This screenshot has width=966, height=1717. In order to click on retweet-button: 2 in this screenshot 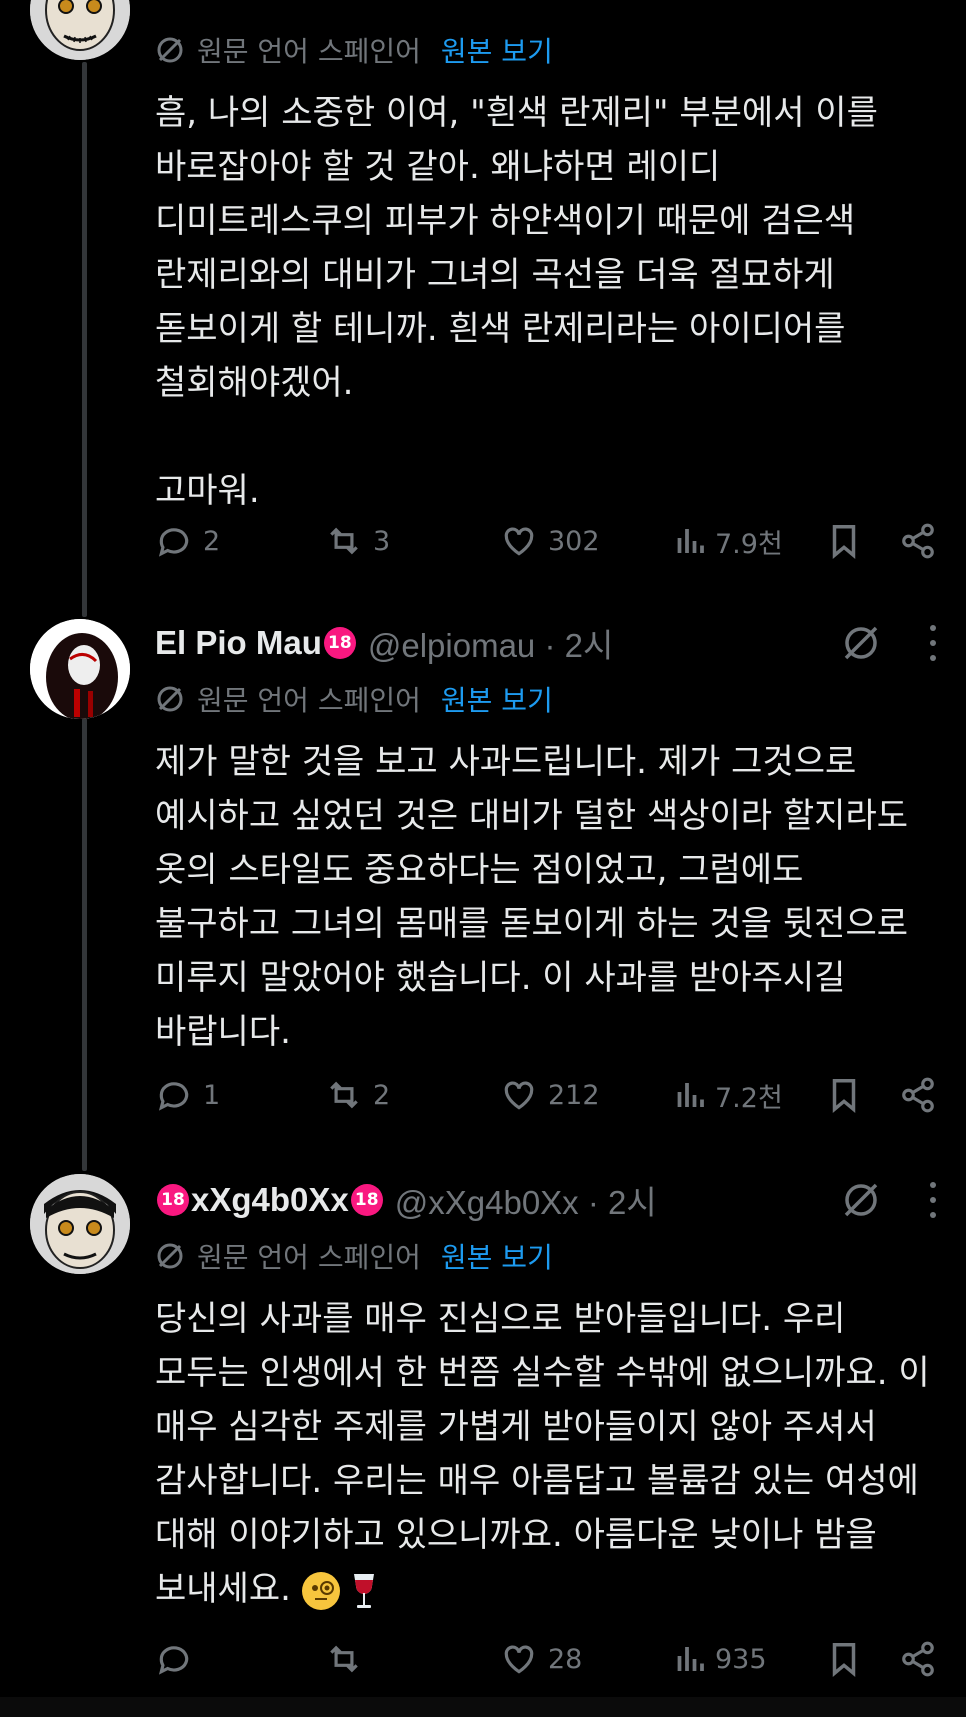, I will do `click(357, 1095)`.